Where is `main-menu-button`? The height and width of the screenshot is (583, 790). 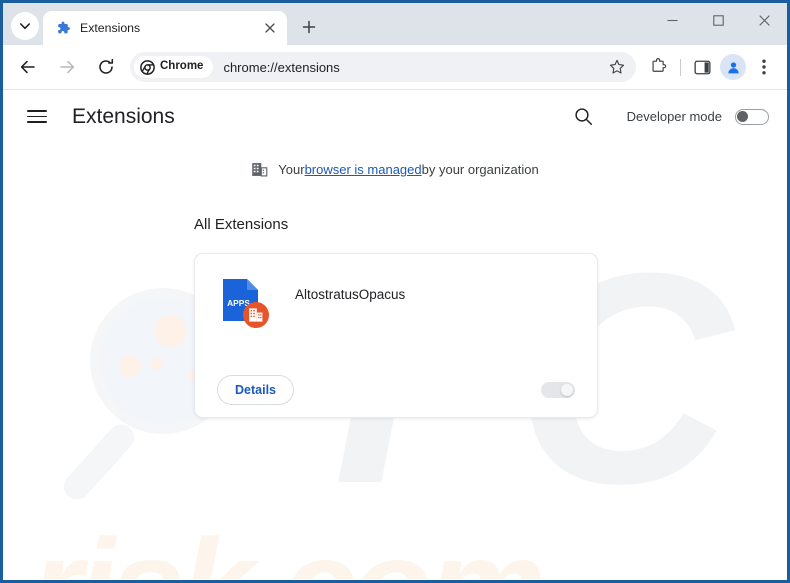
main-menu-button is located at coordinates (40, 117).